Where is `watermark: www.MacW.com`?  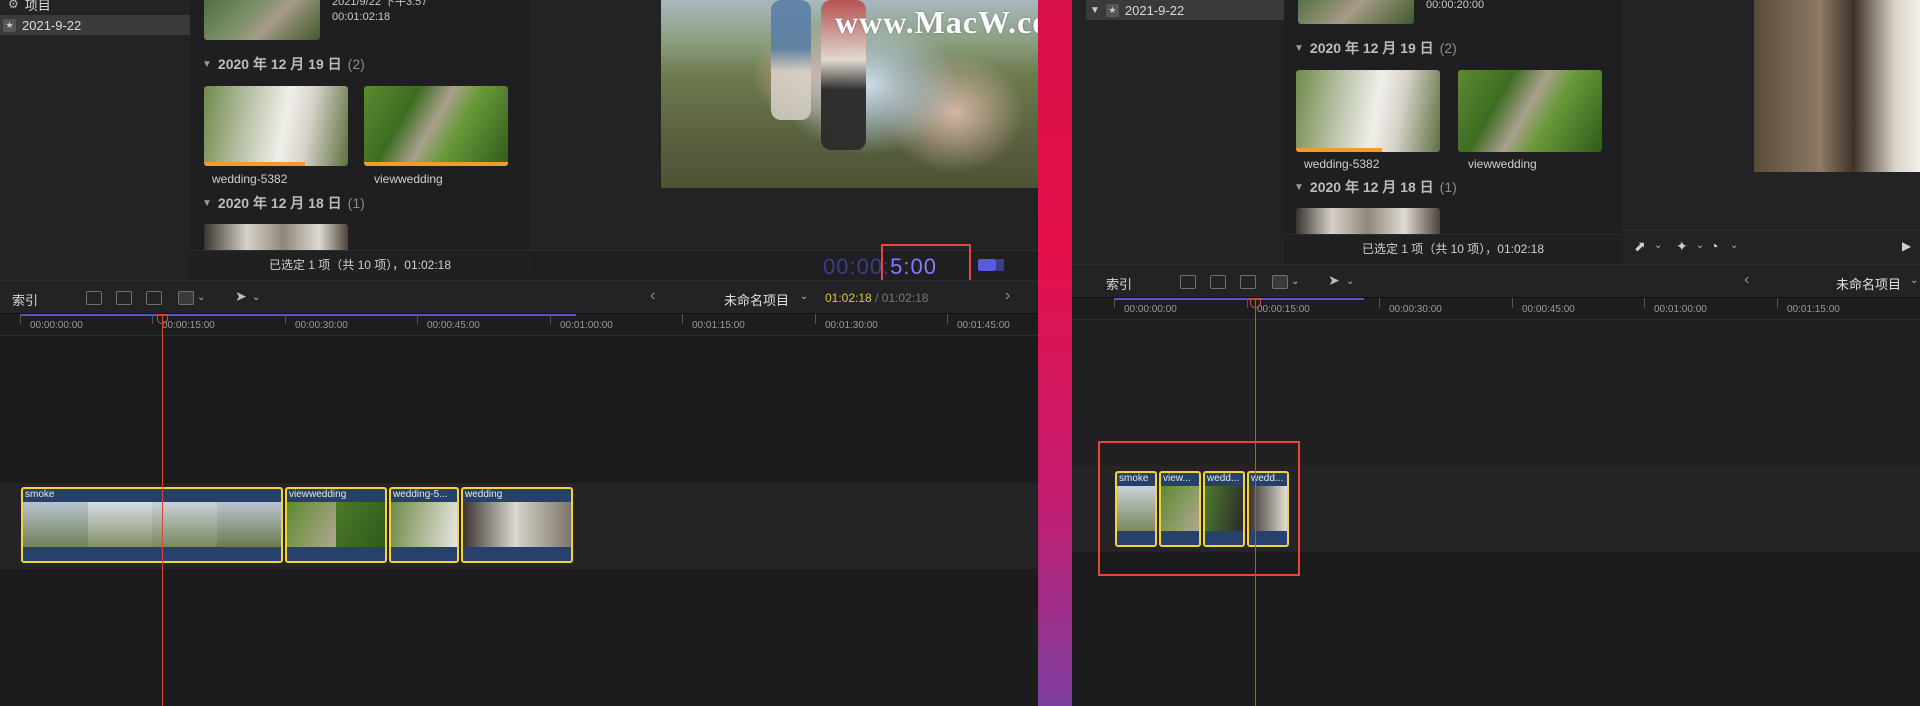
watermark: www.MacW.com is located at coordinates (936, 22).